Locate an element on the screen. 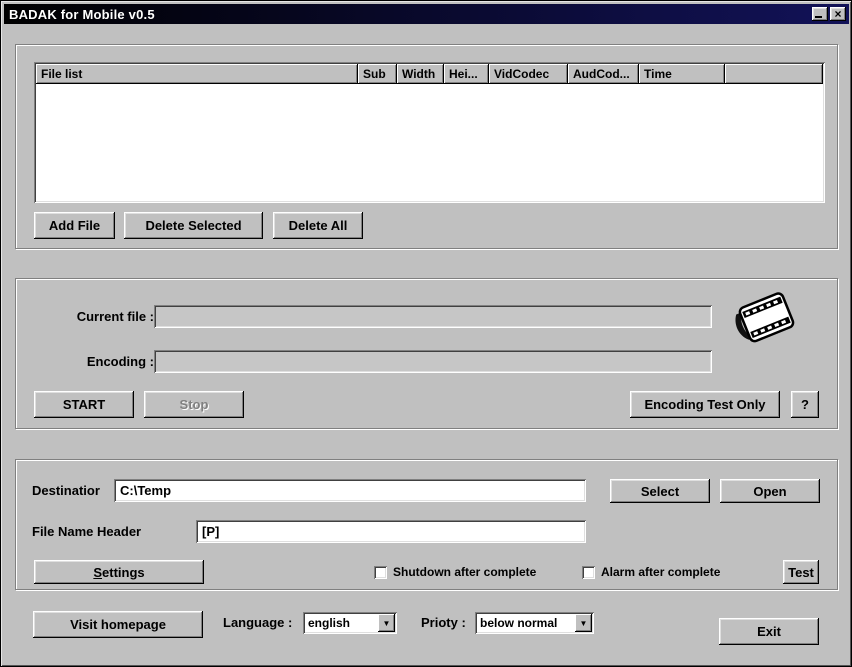 The height and width of the screenshot is (667, 852). titlebar: BADAK for Mobile v0.5 × is located at coordinates (426, 14).